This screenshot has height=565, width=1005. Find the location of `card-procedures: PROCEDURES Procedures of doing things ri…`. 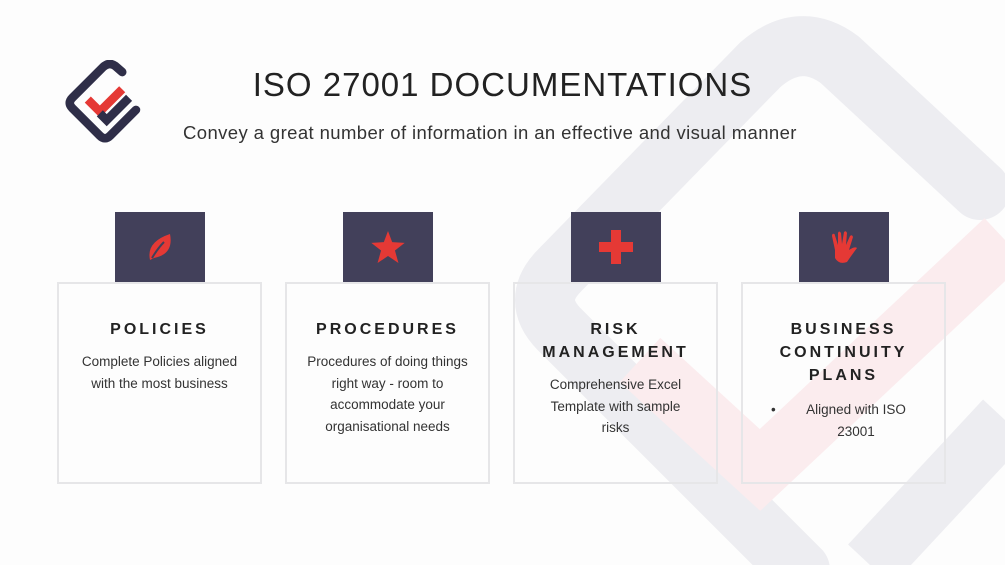

card-procedures: PROCEDURES Procedures of doing things ri… is located at coordinates (387, 383).